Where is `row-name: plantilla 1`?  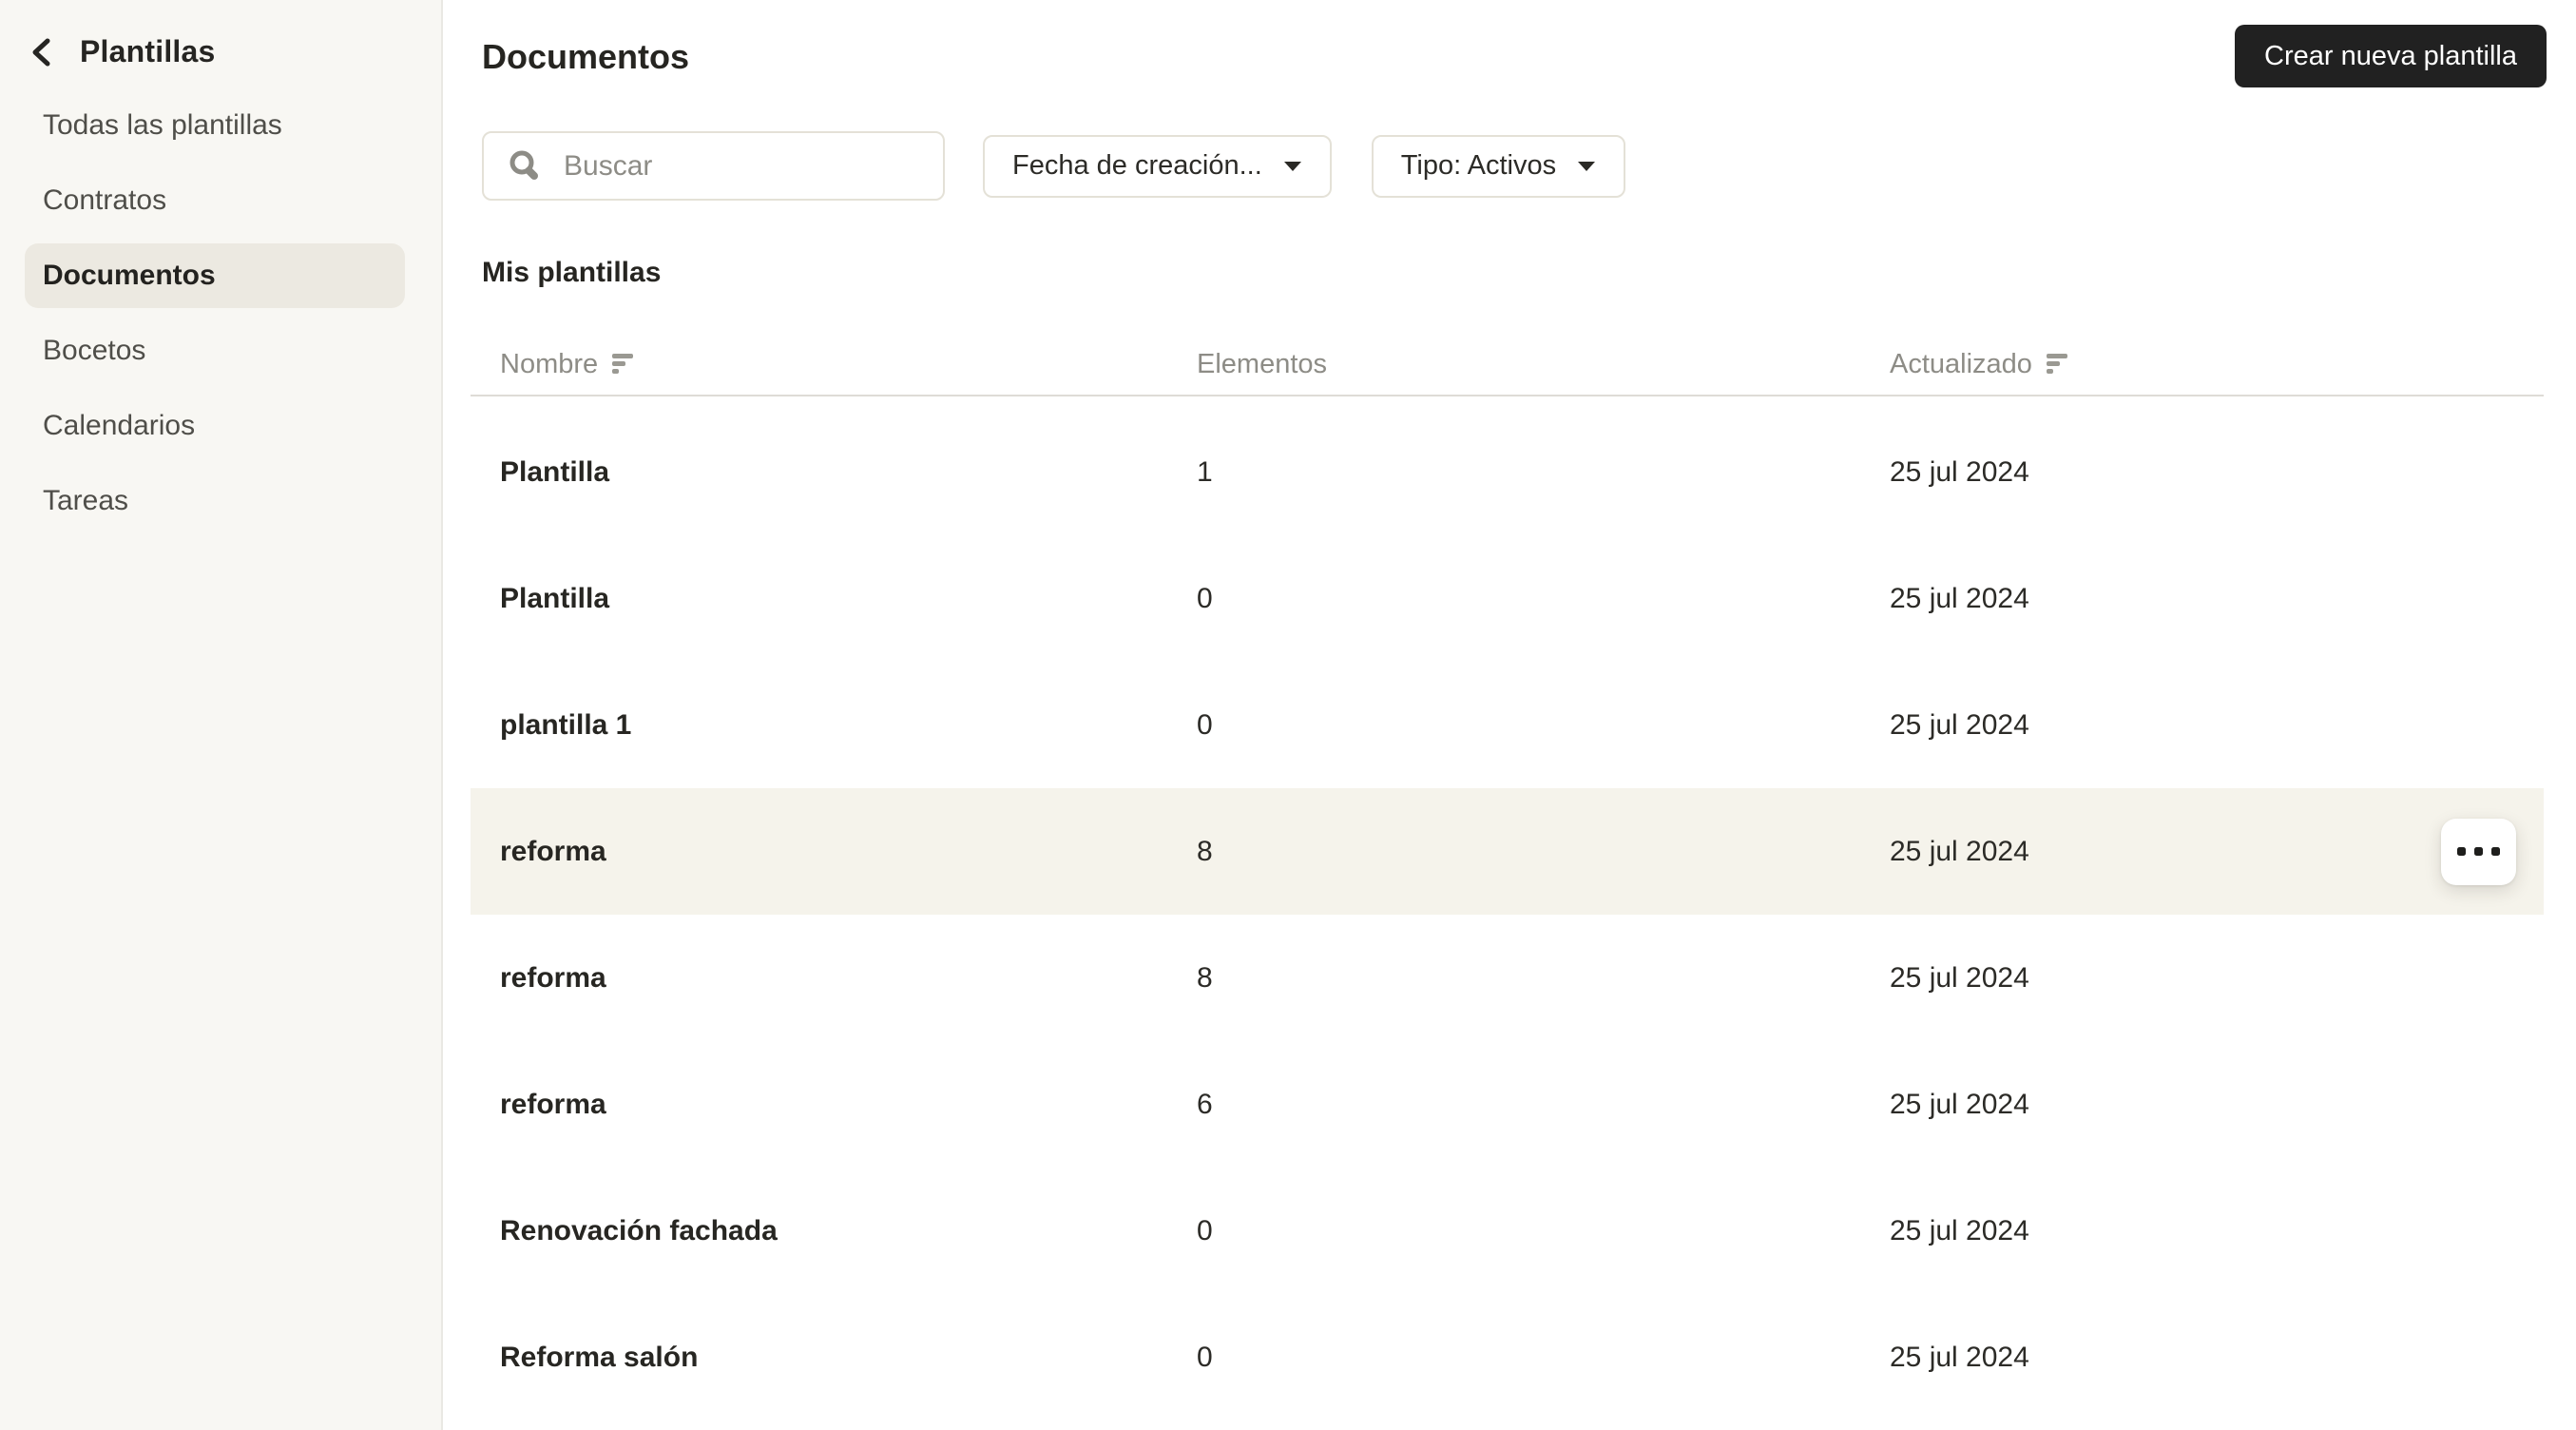
row-name: plantilla 1 is located at coordinates (566, 724).